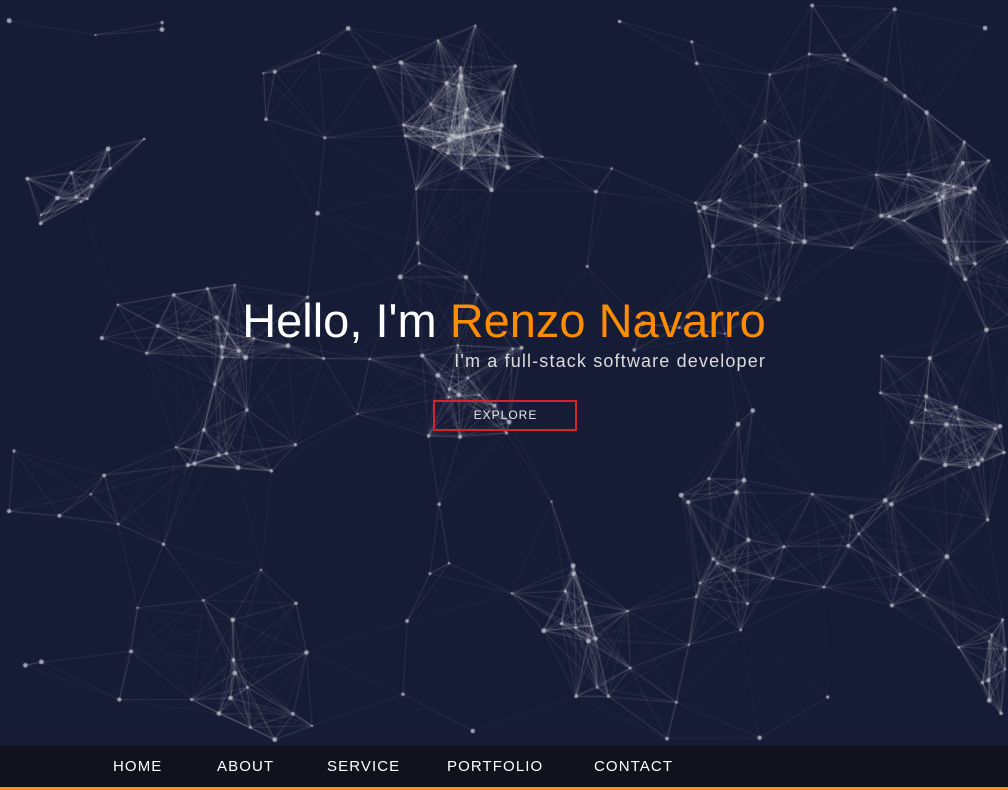 This screenshot has width=1008, height=790. Describe the element at coordinates (495, 766) in the screenshot. I see `nav-item-portfolio: PORTFOLIO` at that location.